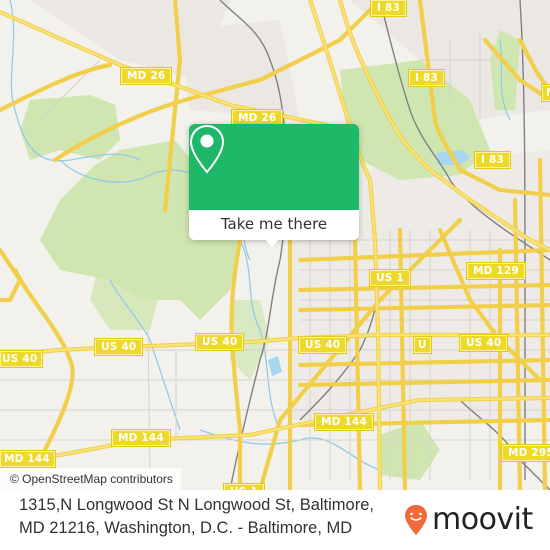 The height and width of the screenshot is (550, 550). Describe the element at coordinates (274, 167) in the screenshot. I see `popup-header` at that location.